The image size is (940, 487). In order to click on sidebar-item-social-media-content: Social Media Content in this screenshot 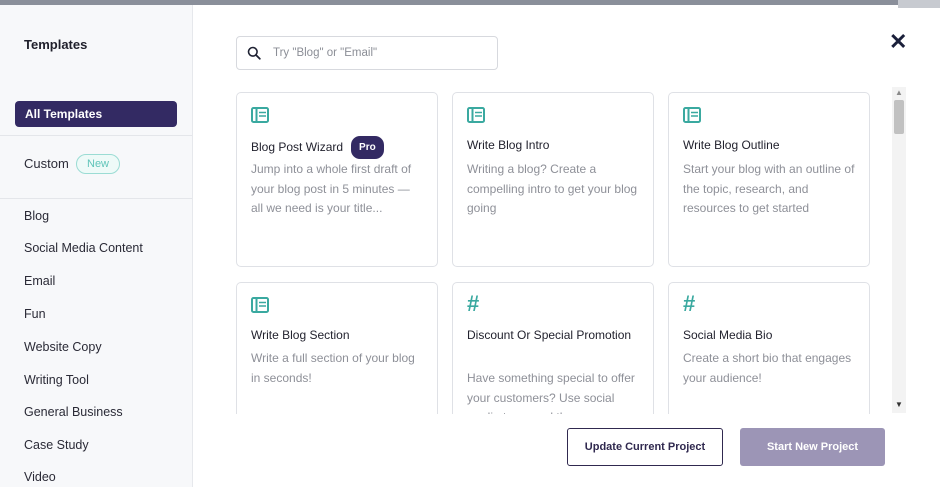, I will do `click(83, 248)`.